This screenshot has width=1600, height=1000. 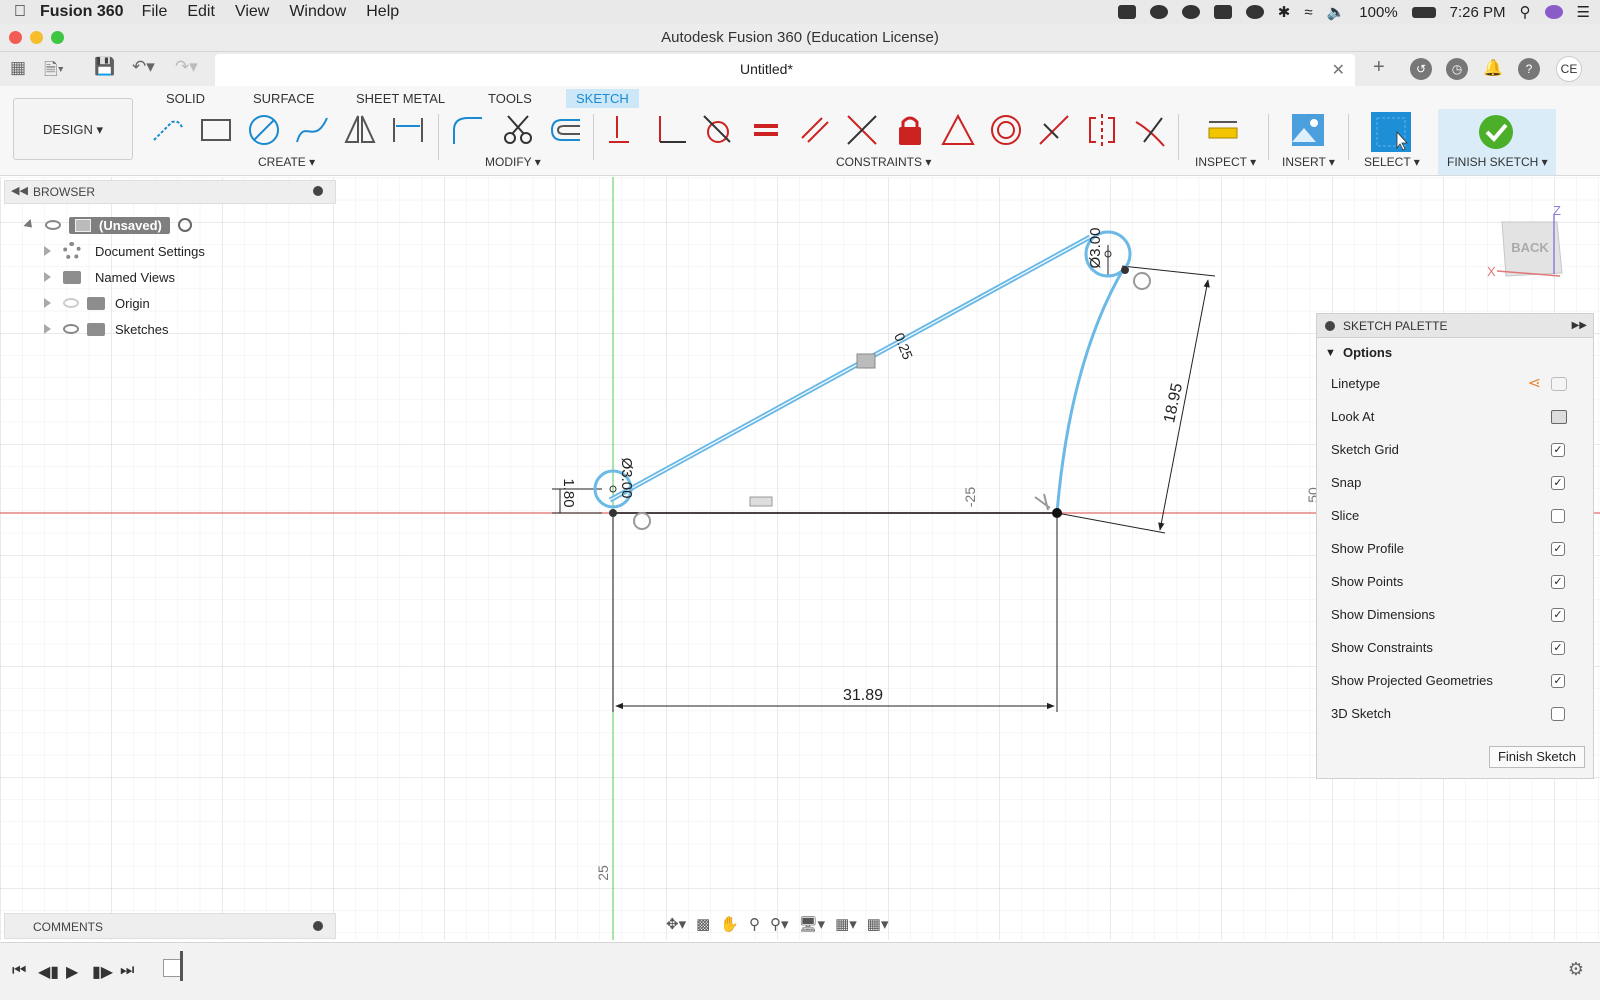 What do you see at coordinates (54, 71) in the screenshot?
I see `file-menu-icon: 🗎▾` at bounding box center [54, 71].